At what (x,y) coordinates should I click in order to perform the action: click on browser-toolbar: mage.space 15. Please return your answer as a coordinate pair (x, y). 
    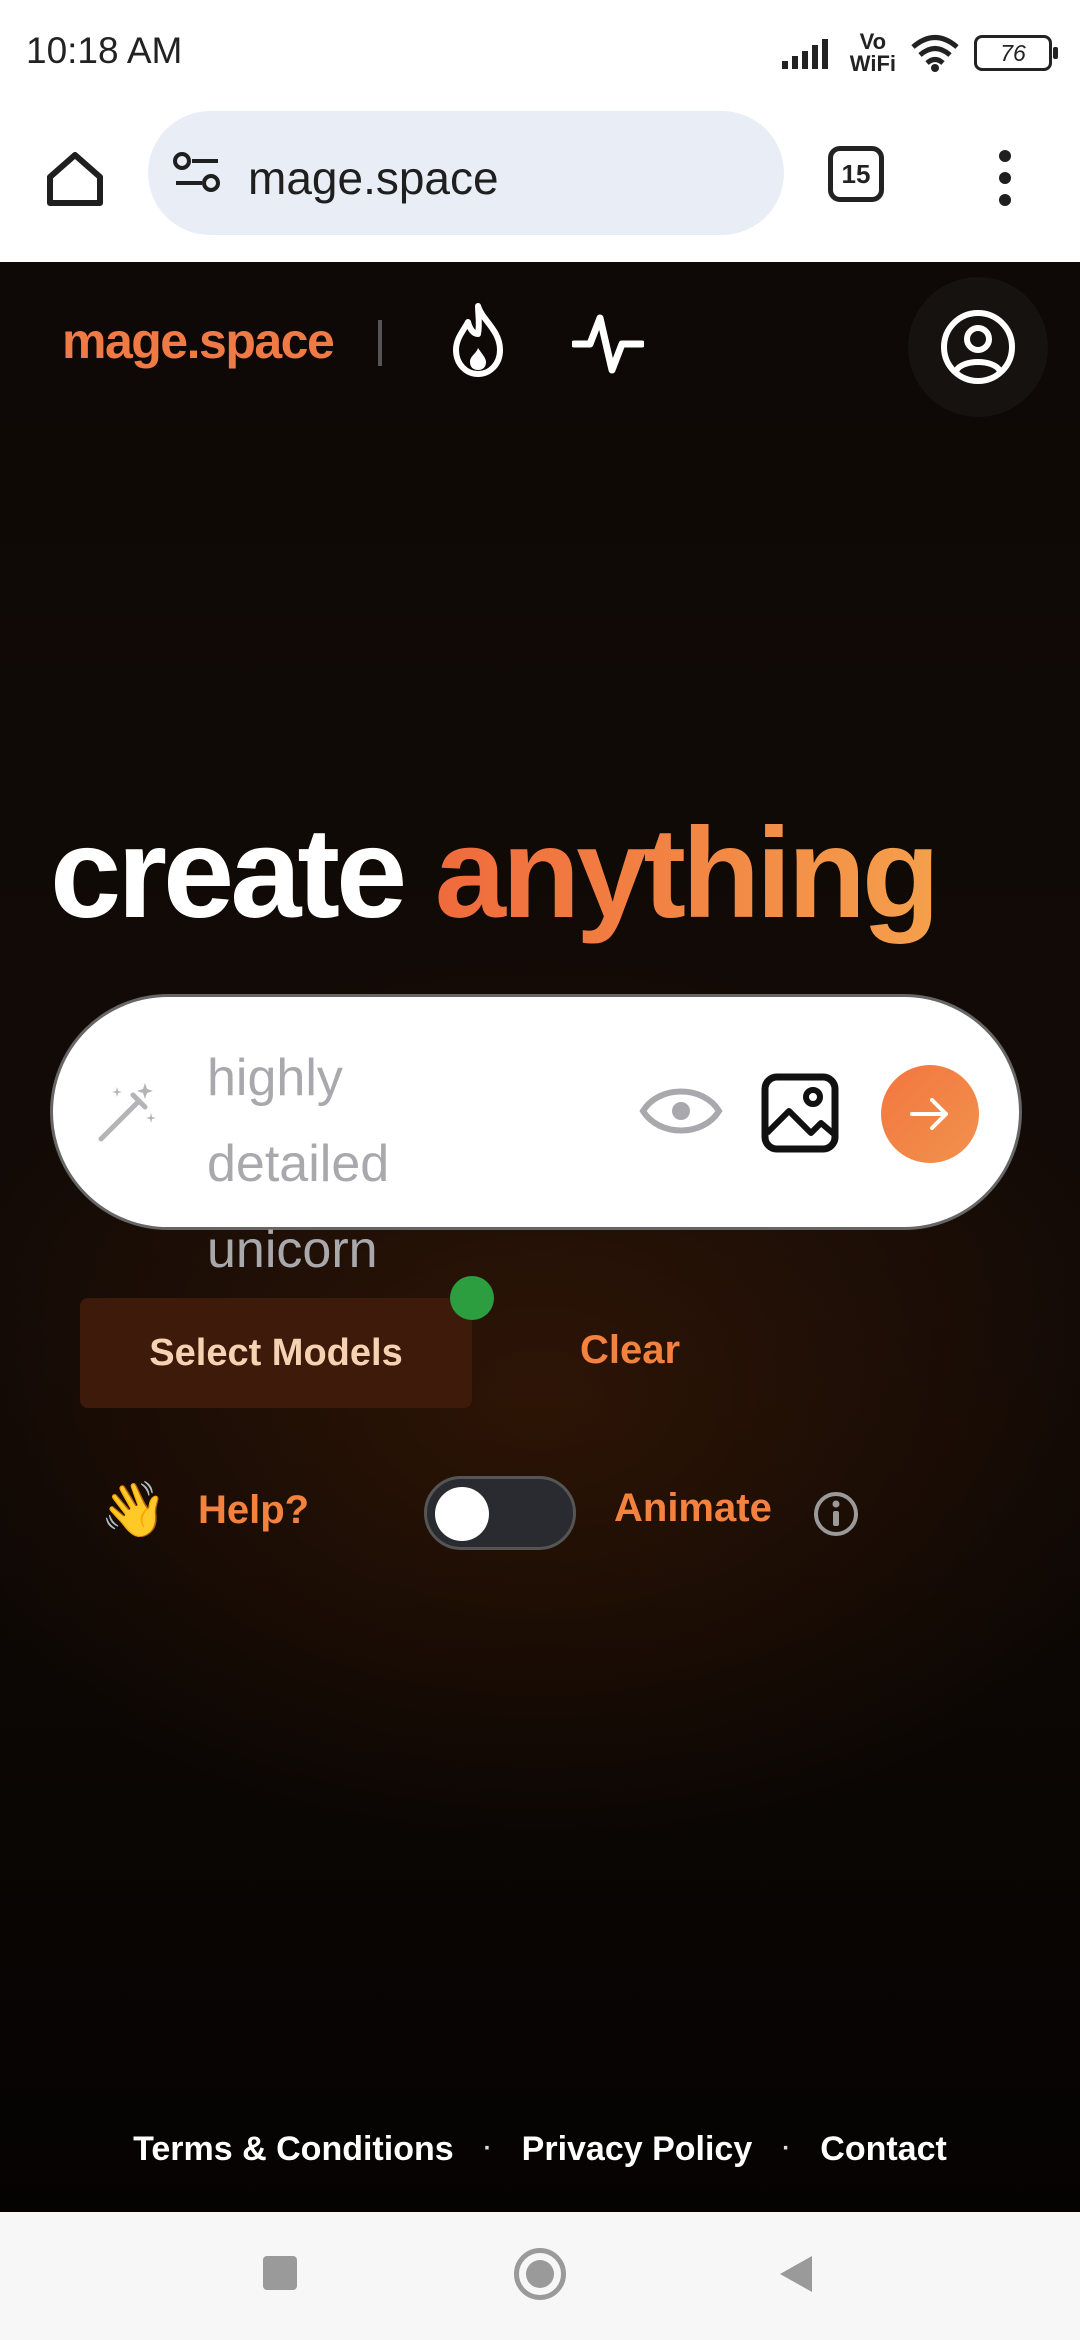
    Looking at the image, I should click on (540, 184).